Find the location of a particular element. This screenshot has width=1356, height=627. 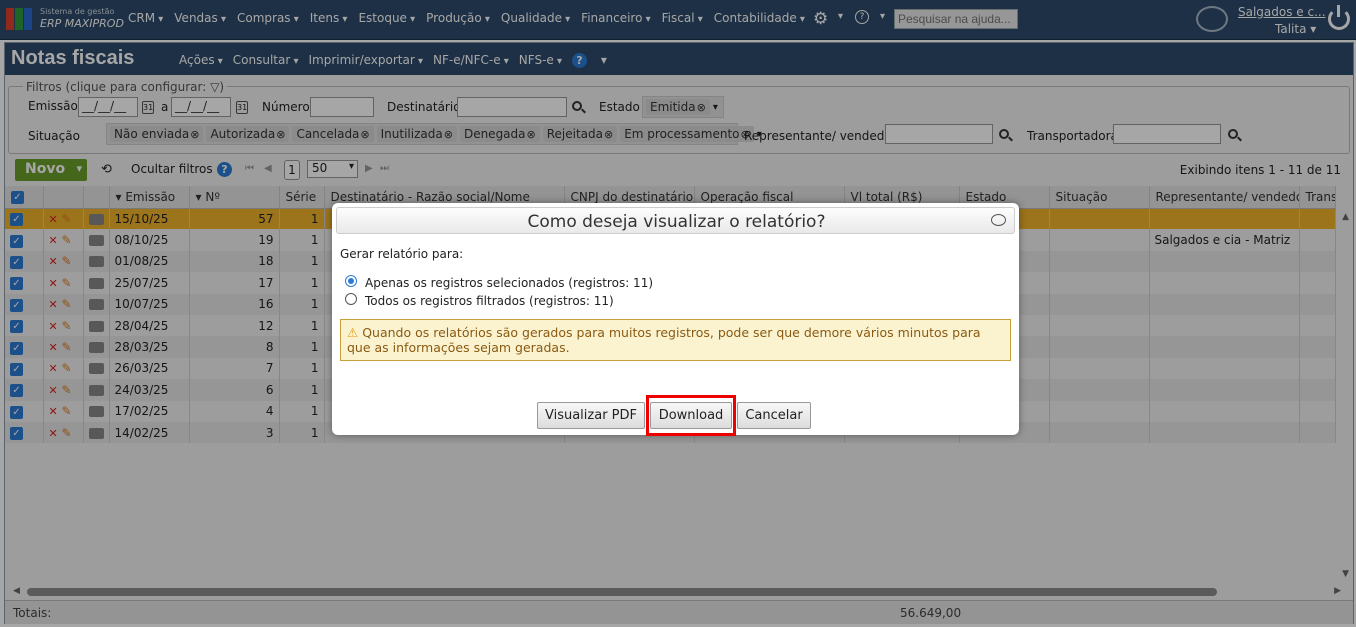

download-highlight-box is located at coordinates (691, 415).